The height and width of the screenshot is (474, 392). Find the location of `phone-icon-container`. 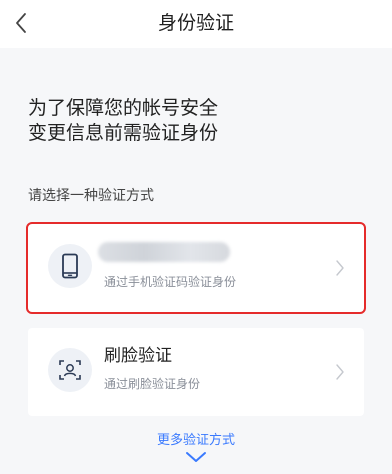

phone-icon-container is located at coordinates (70, 266).